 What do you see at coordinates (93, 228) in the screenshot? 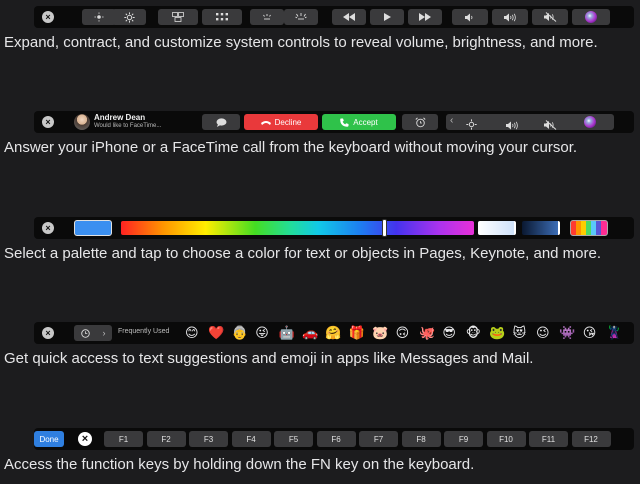
I see `selected-color-swatch` at bounding box center [93, 228].